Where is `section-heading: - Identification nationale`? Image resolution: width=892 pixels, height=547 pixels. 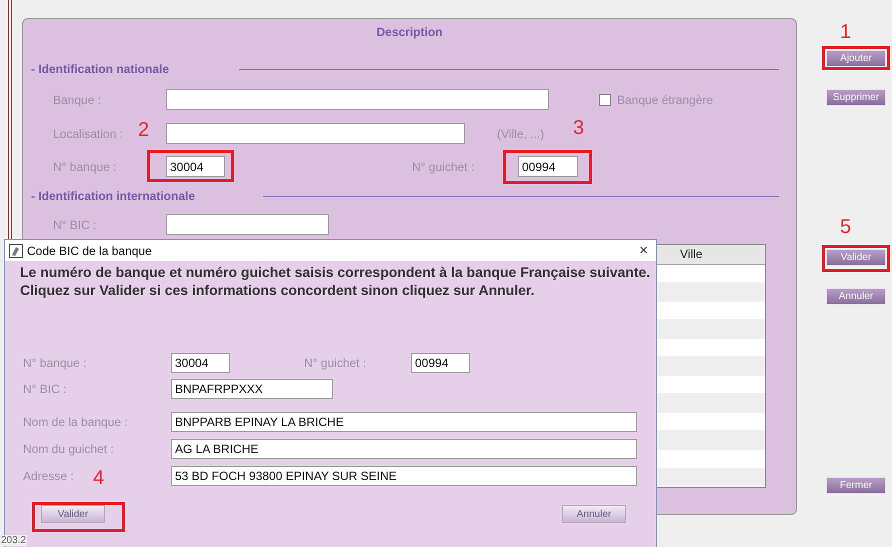 section-heading: - Identification nationale is located at coordinates (100, 69).